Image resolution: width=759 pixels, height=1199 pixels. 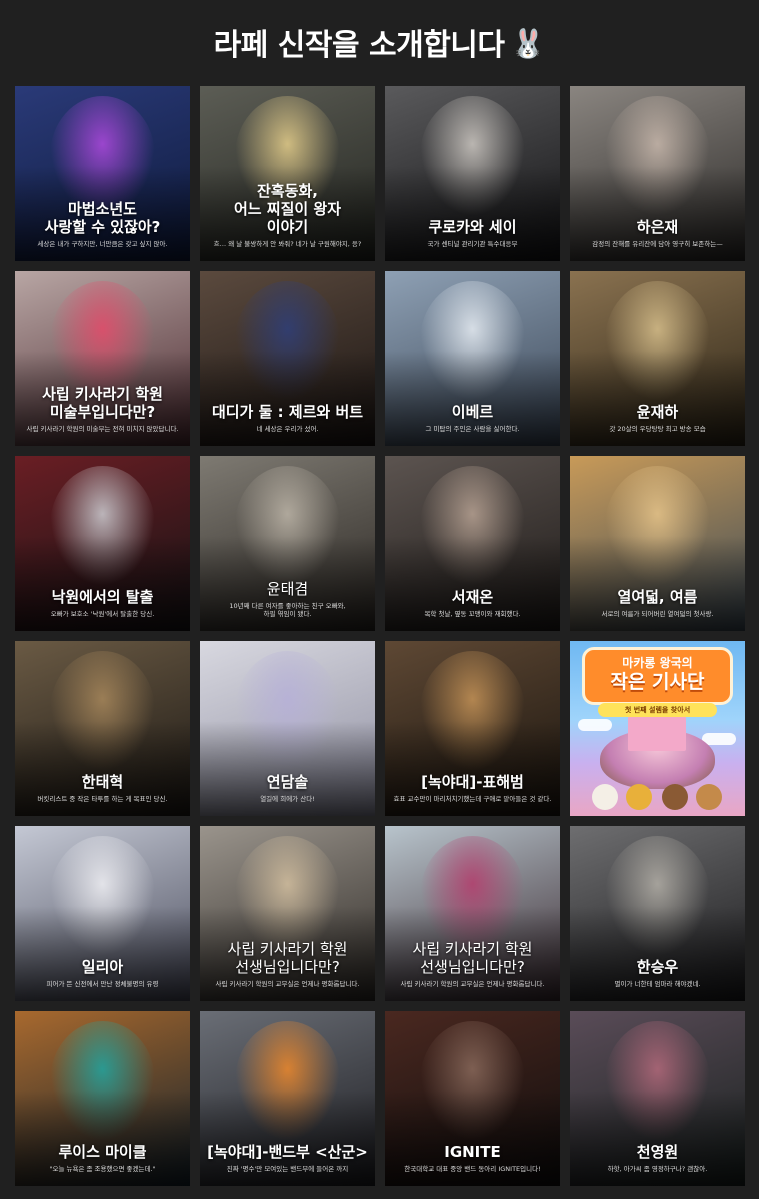 I want to click on card-title: 서재온, so click(x=472, y=597).